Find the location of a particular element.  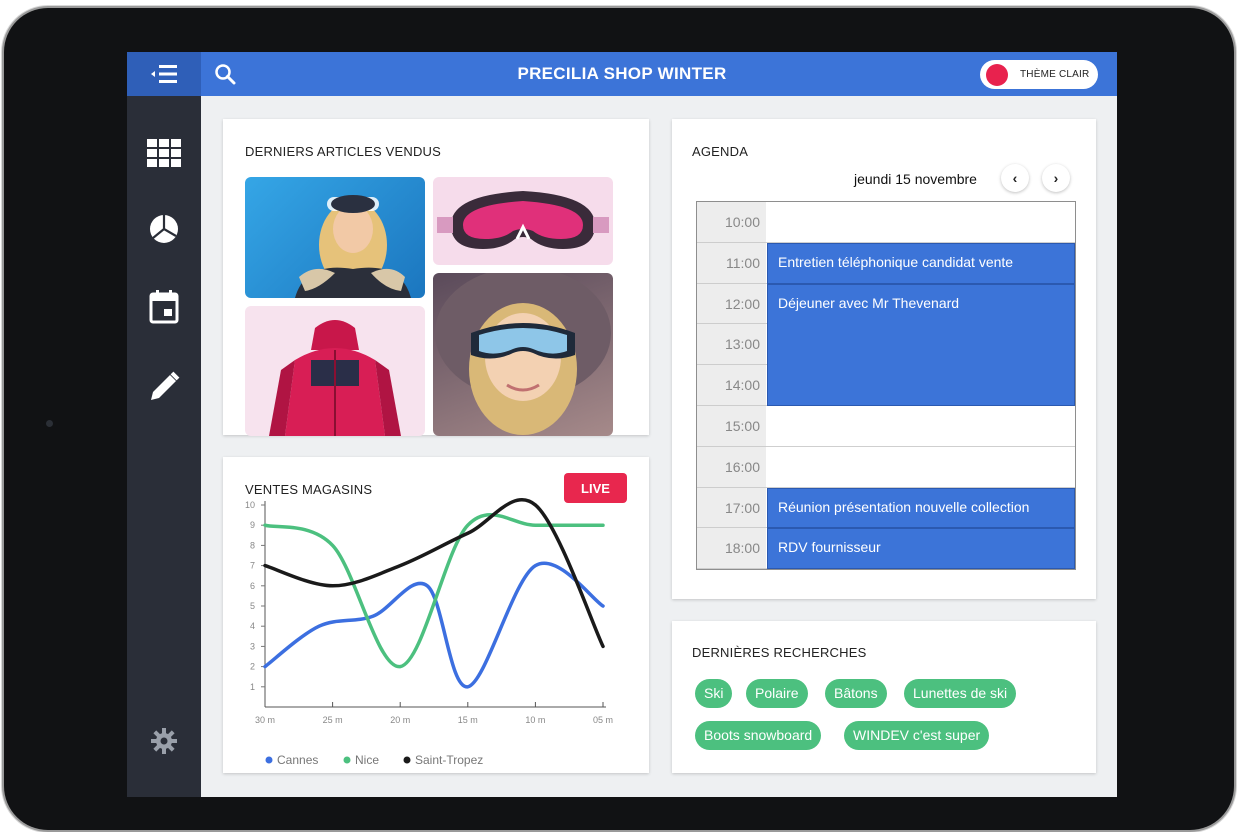

theme-toggle: THÈME CLAIR is located at coordinates (1039, 74).